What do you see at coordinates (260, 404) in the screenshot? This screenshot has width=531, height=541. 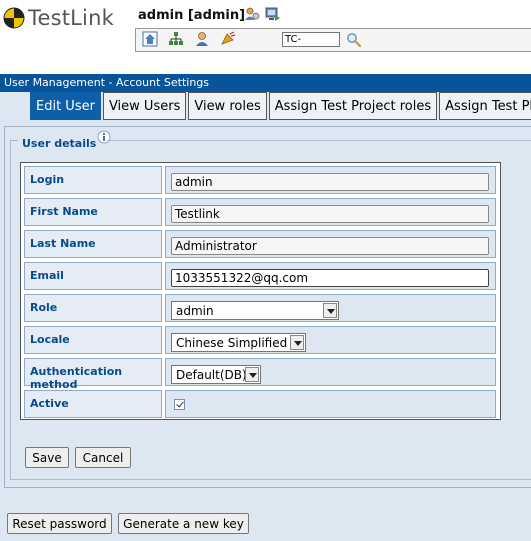 I see `active-row: Active` at bounding box center [260, 404].